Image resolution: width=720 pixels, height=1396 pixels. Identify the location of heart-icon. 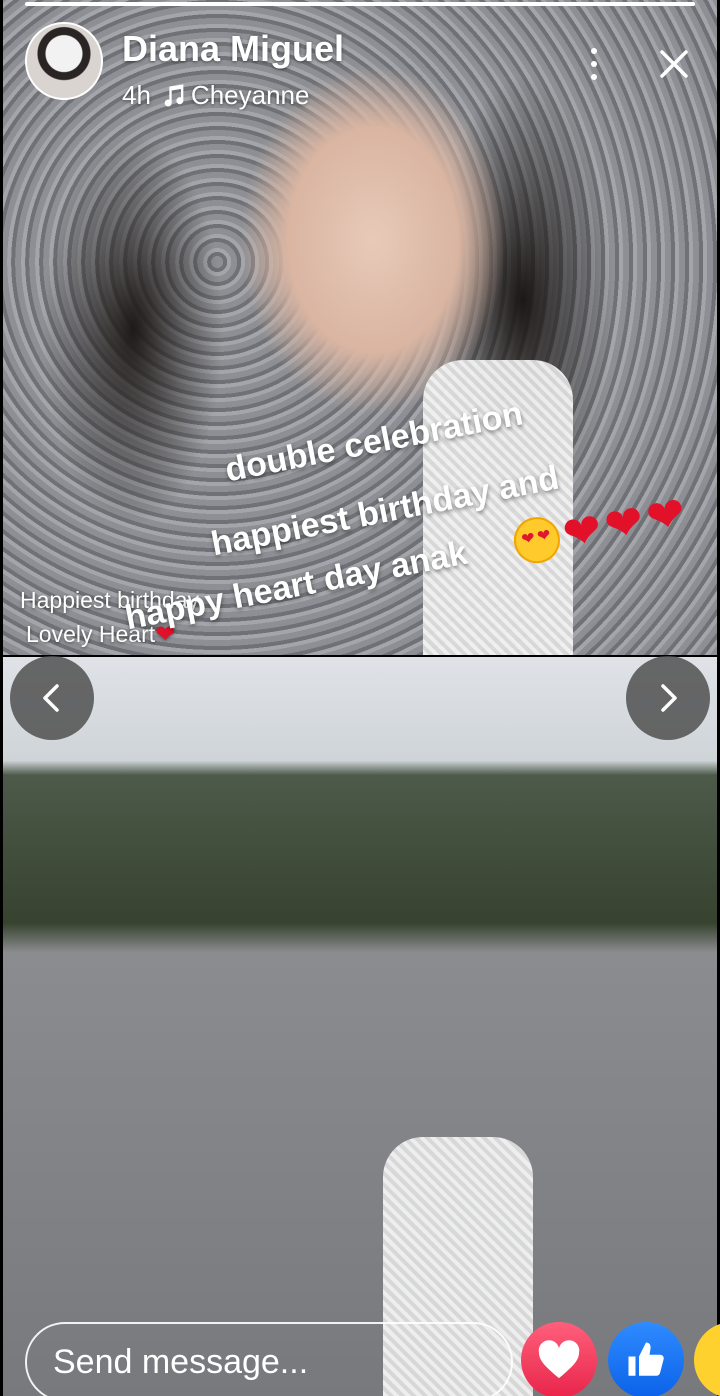
(559, 1359).